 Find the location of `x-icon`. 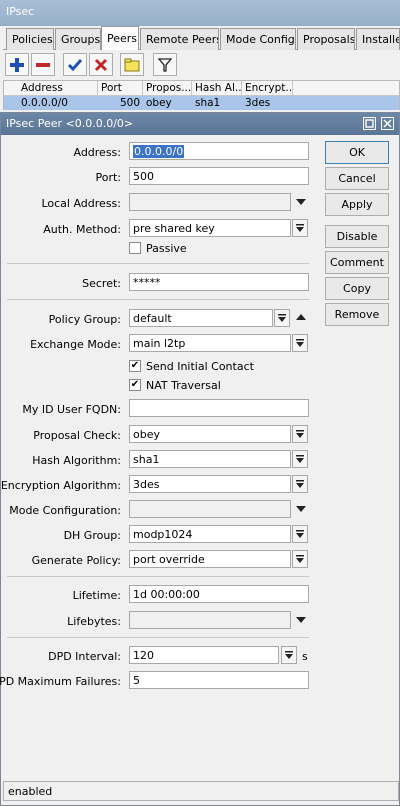

x-icon is located at coordinates (101, 64).